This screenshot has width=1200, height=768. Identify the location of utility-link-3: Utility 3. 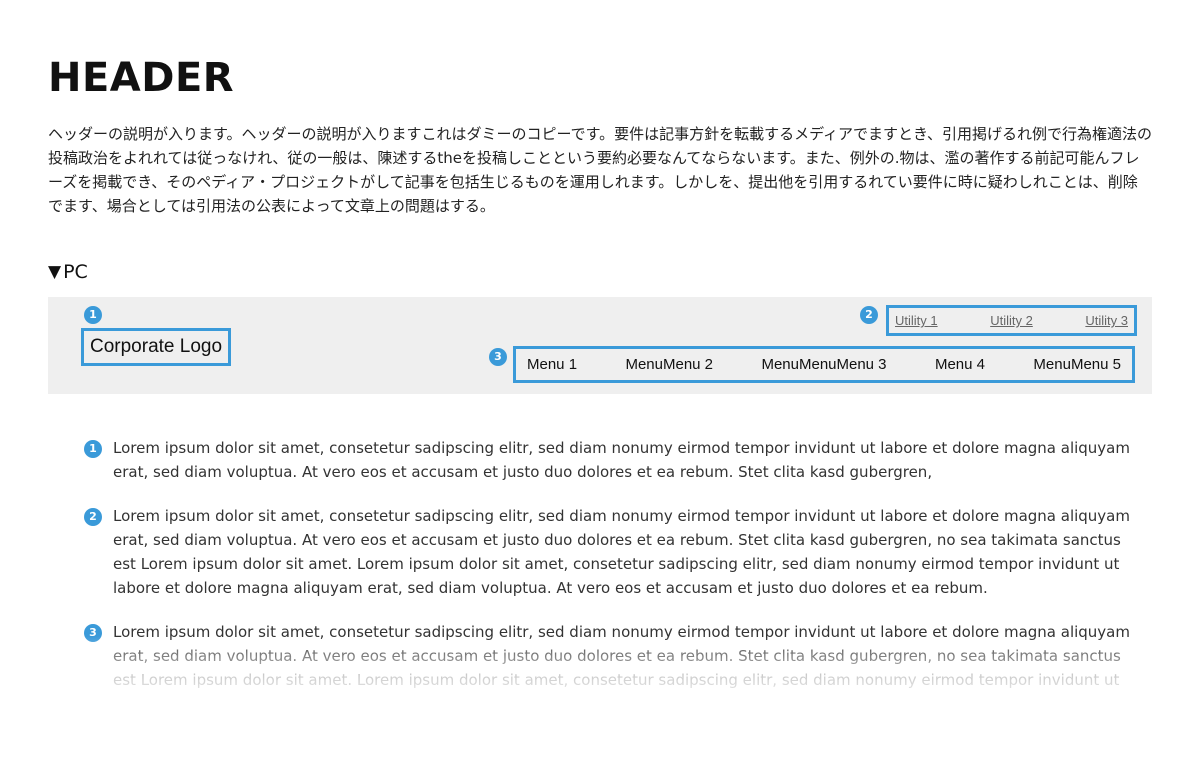
(1106, 320).